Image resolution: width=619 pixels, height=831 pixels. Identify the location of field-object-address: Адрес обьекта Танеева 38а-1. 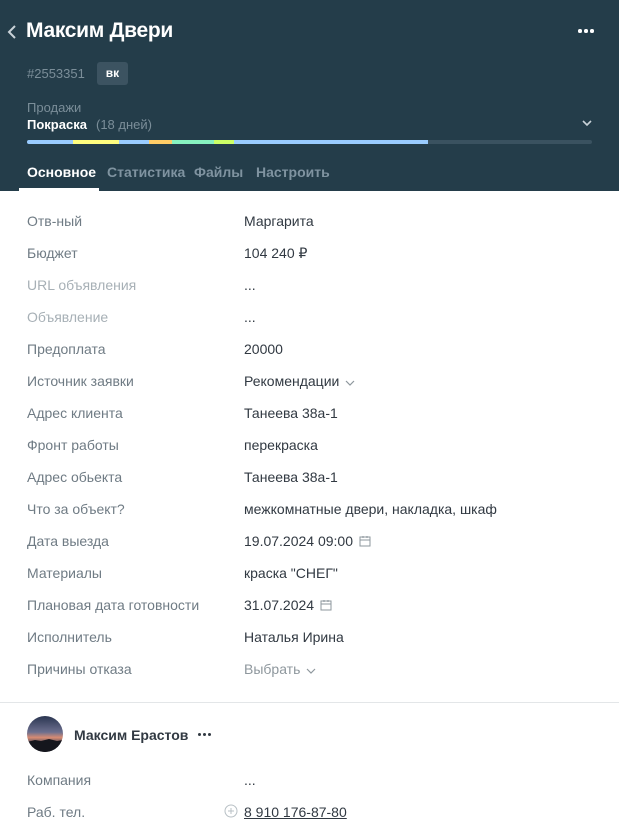
(309, 478).